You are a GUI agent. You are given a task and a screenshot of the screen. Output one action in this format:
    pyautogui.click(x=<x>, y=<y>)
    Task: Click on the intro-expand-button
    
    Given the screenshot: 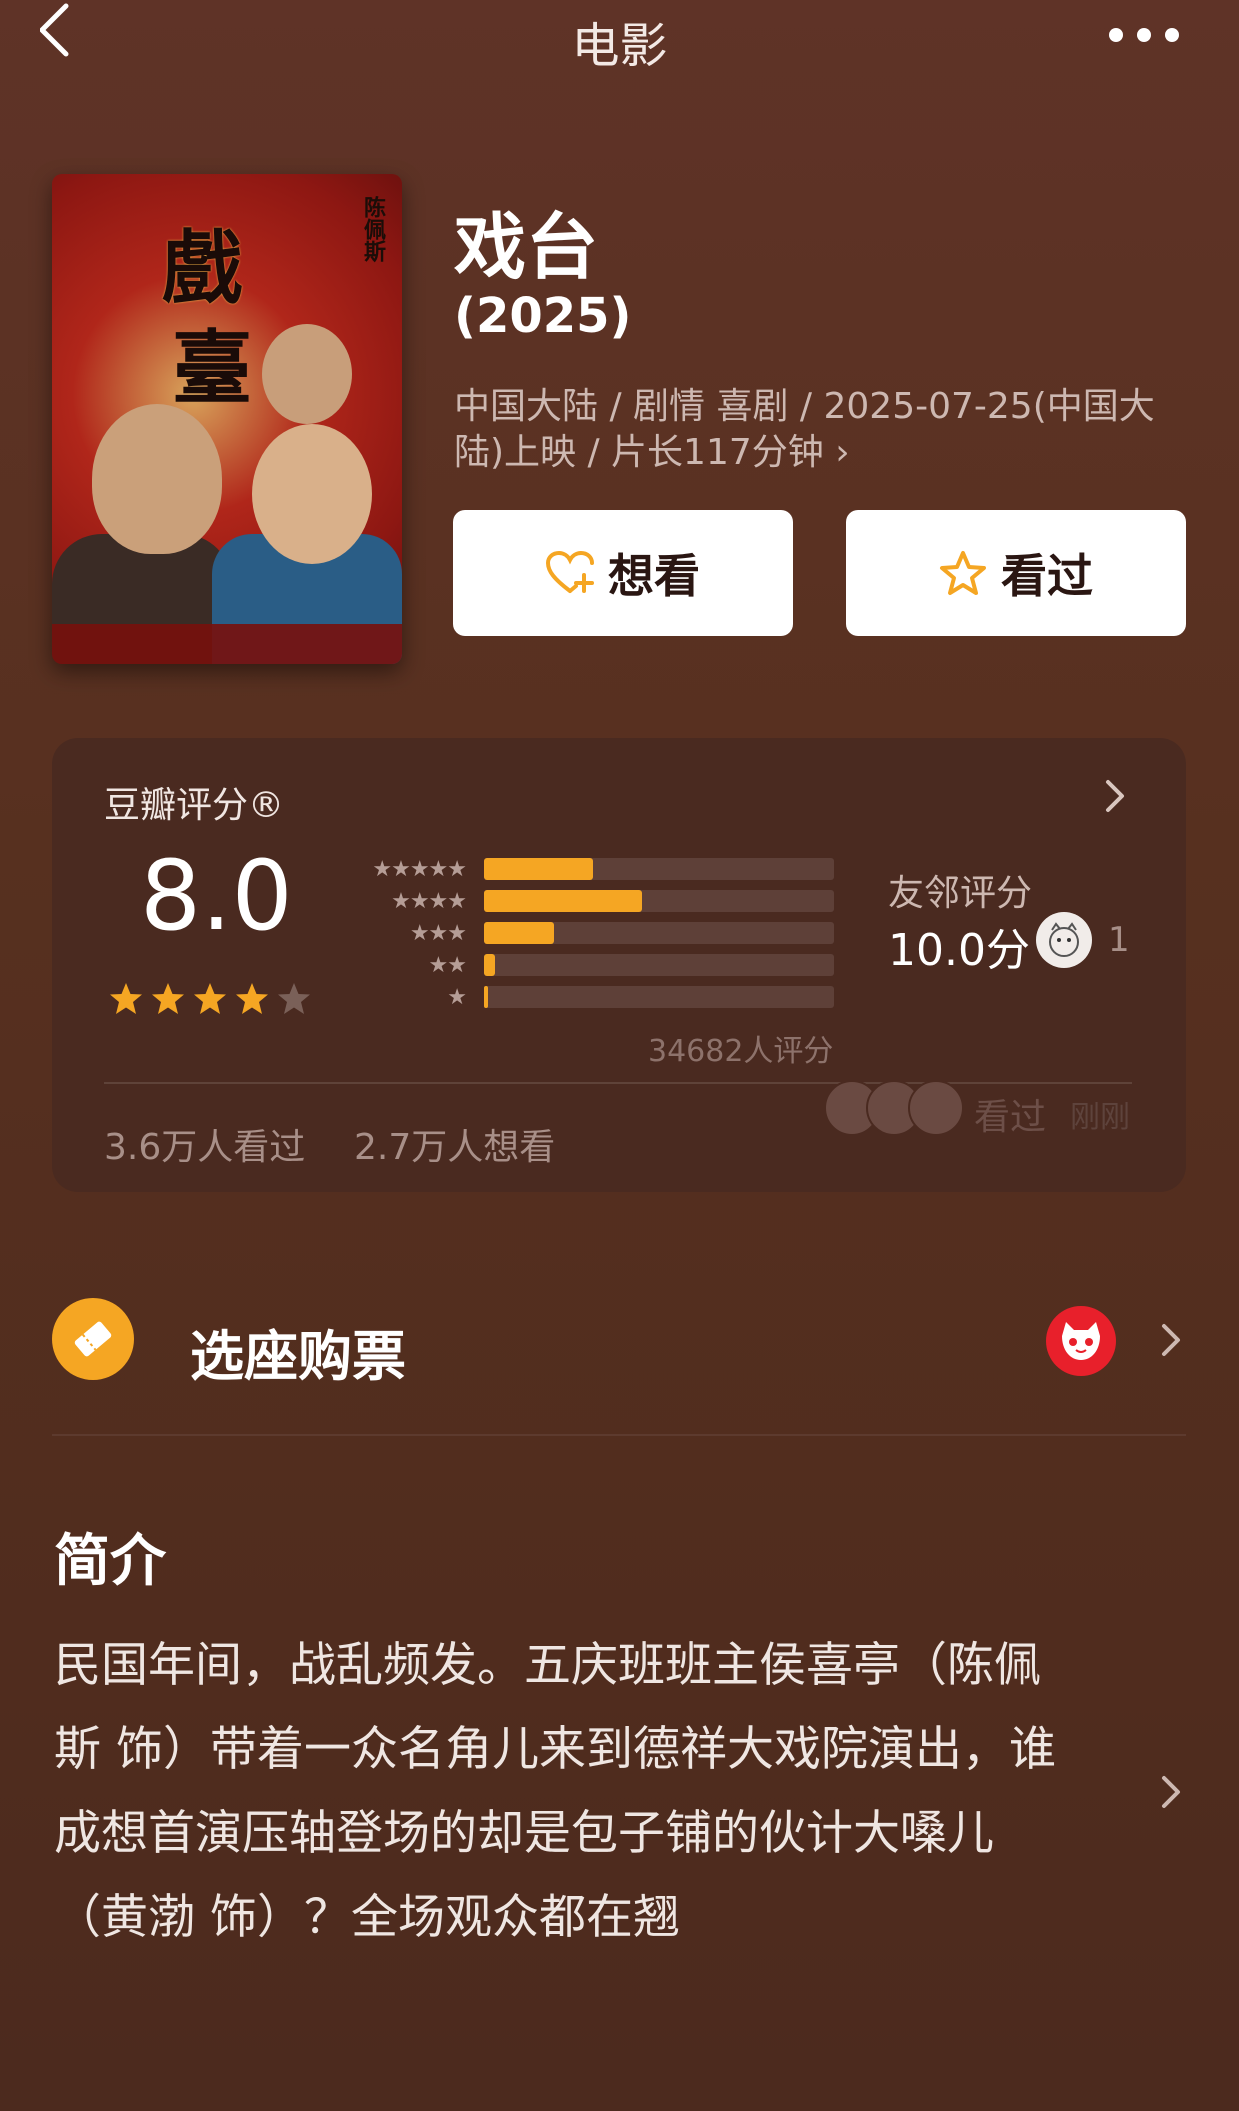 What is the action you would take?
    pyautogui.click(x=1171, y=1794)
    